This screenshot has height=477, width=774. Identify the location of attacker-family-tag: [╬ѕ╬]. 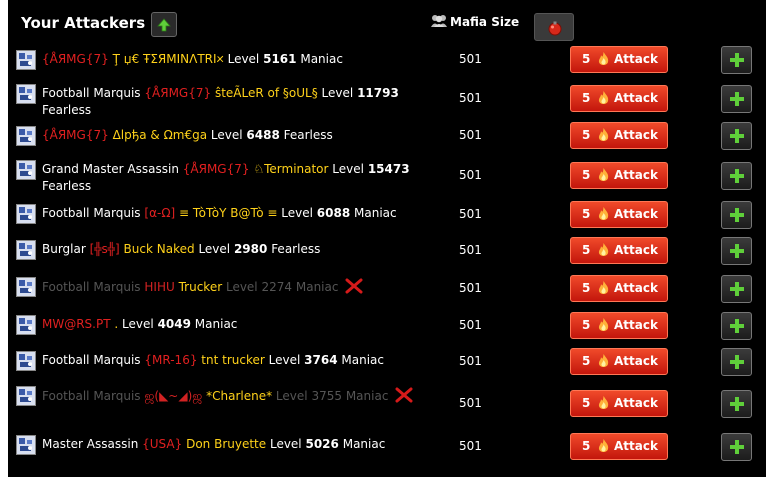
(105, 249).